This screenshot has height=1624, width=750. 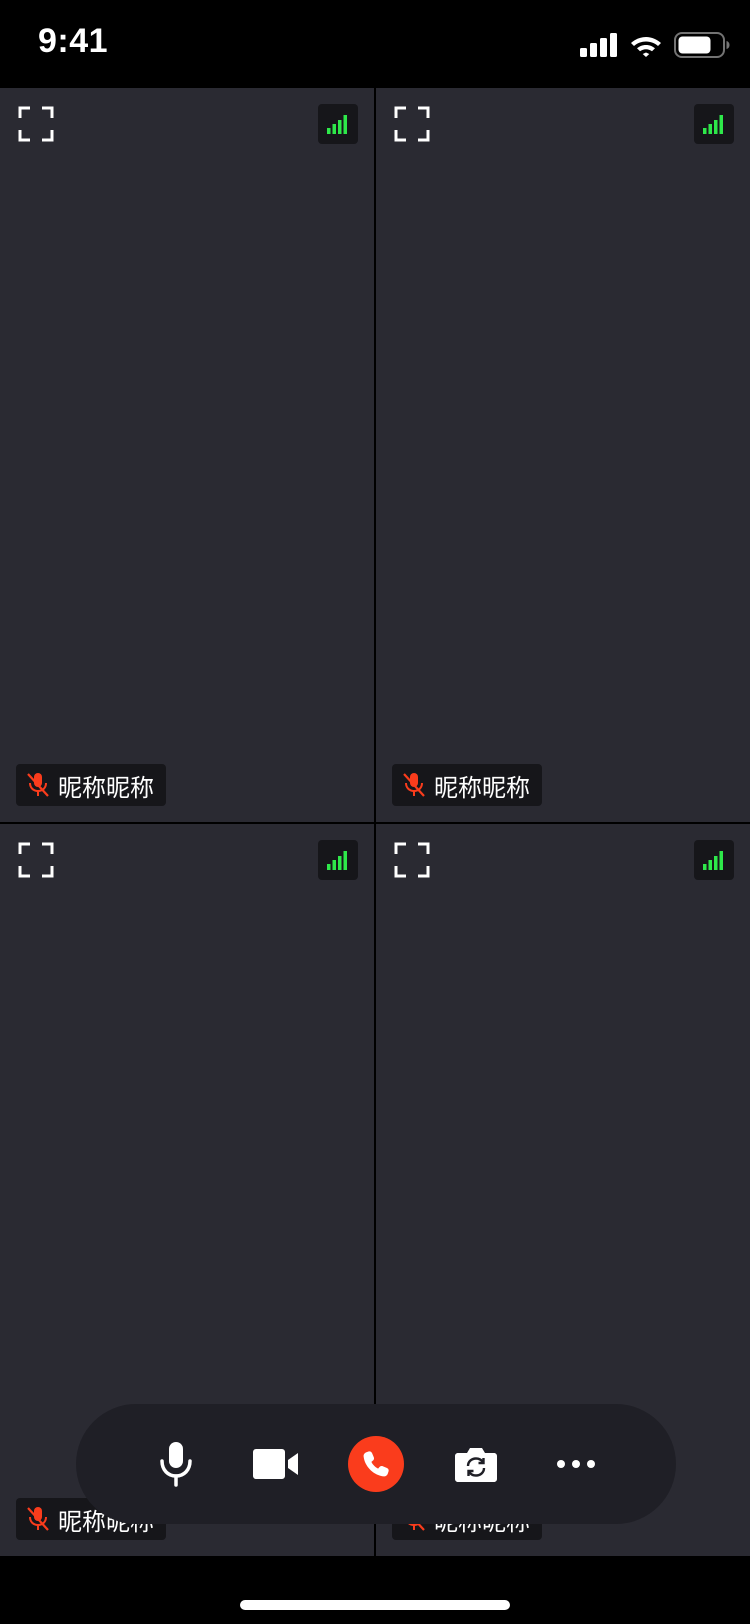 I want to click on hangup-button, so click(x=376, y=1464).